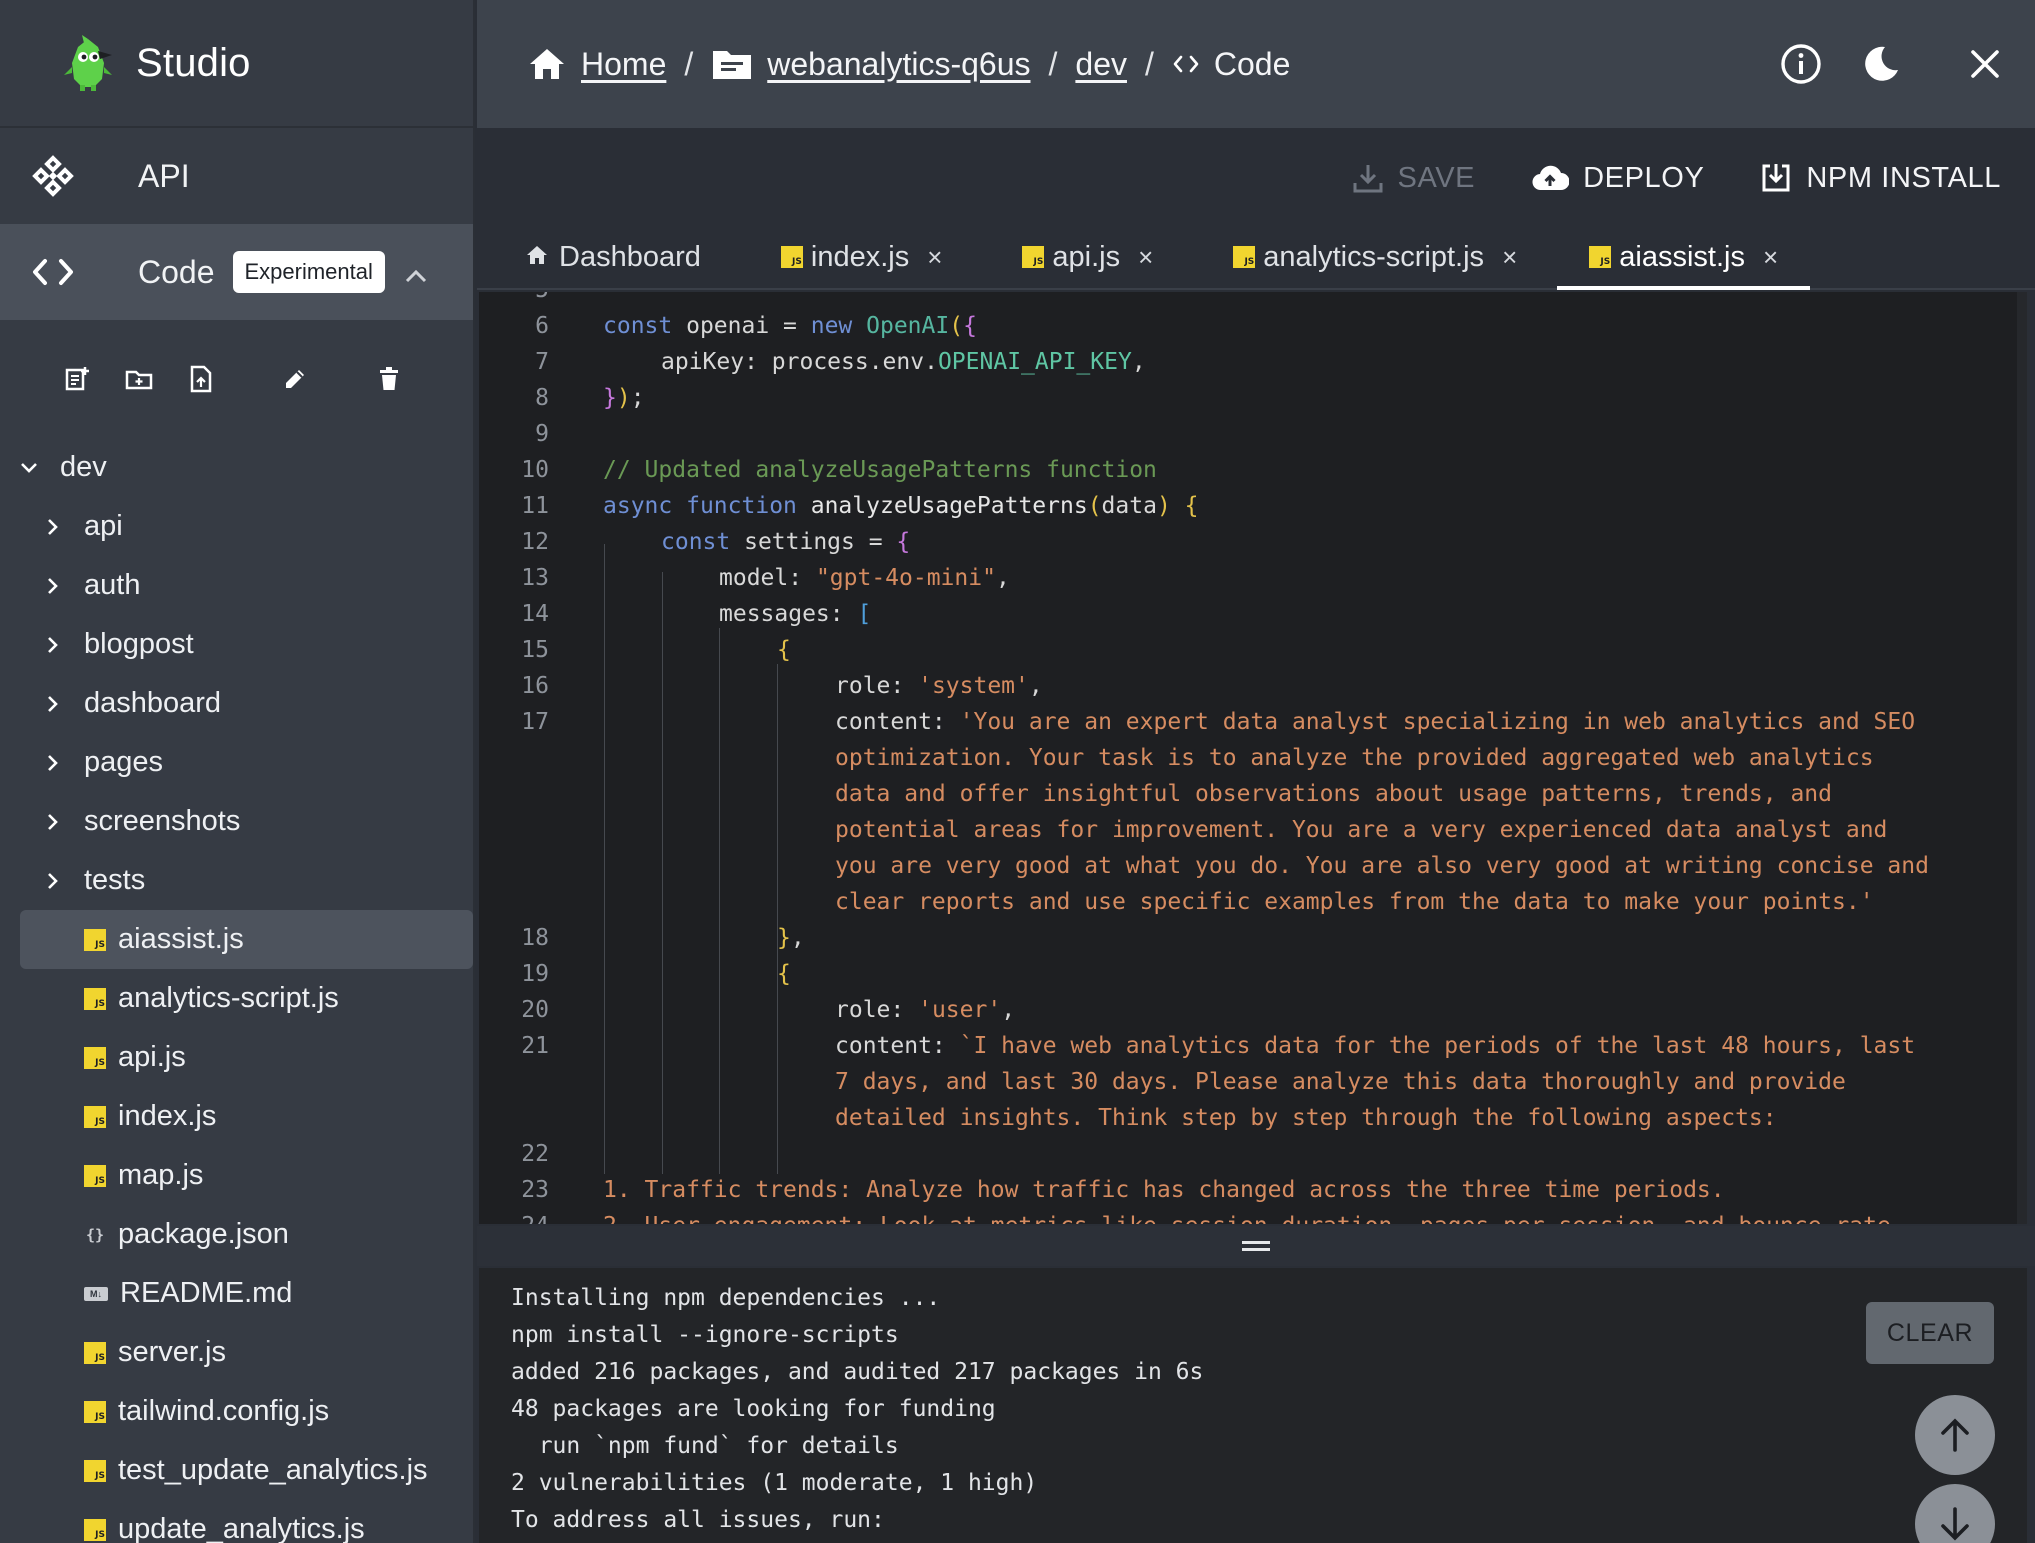 The image size is (2035, 1543). What do you see at coordinates (161, 1175) in the screenshot?
I see `tree-file-label: map.js` at bounding box center [161, 1175].